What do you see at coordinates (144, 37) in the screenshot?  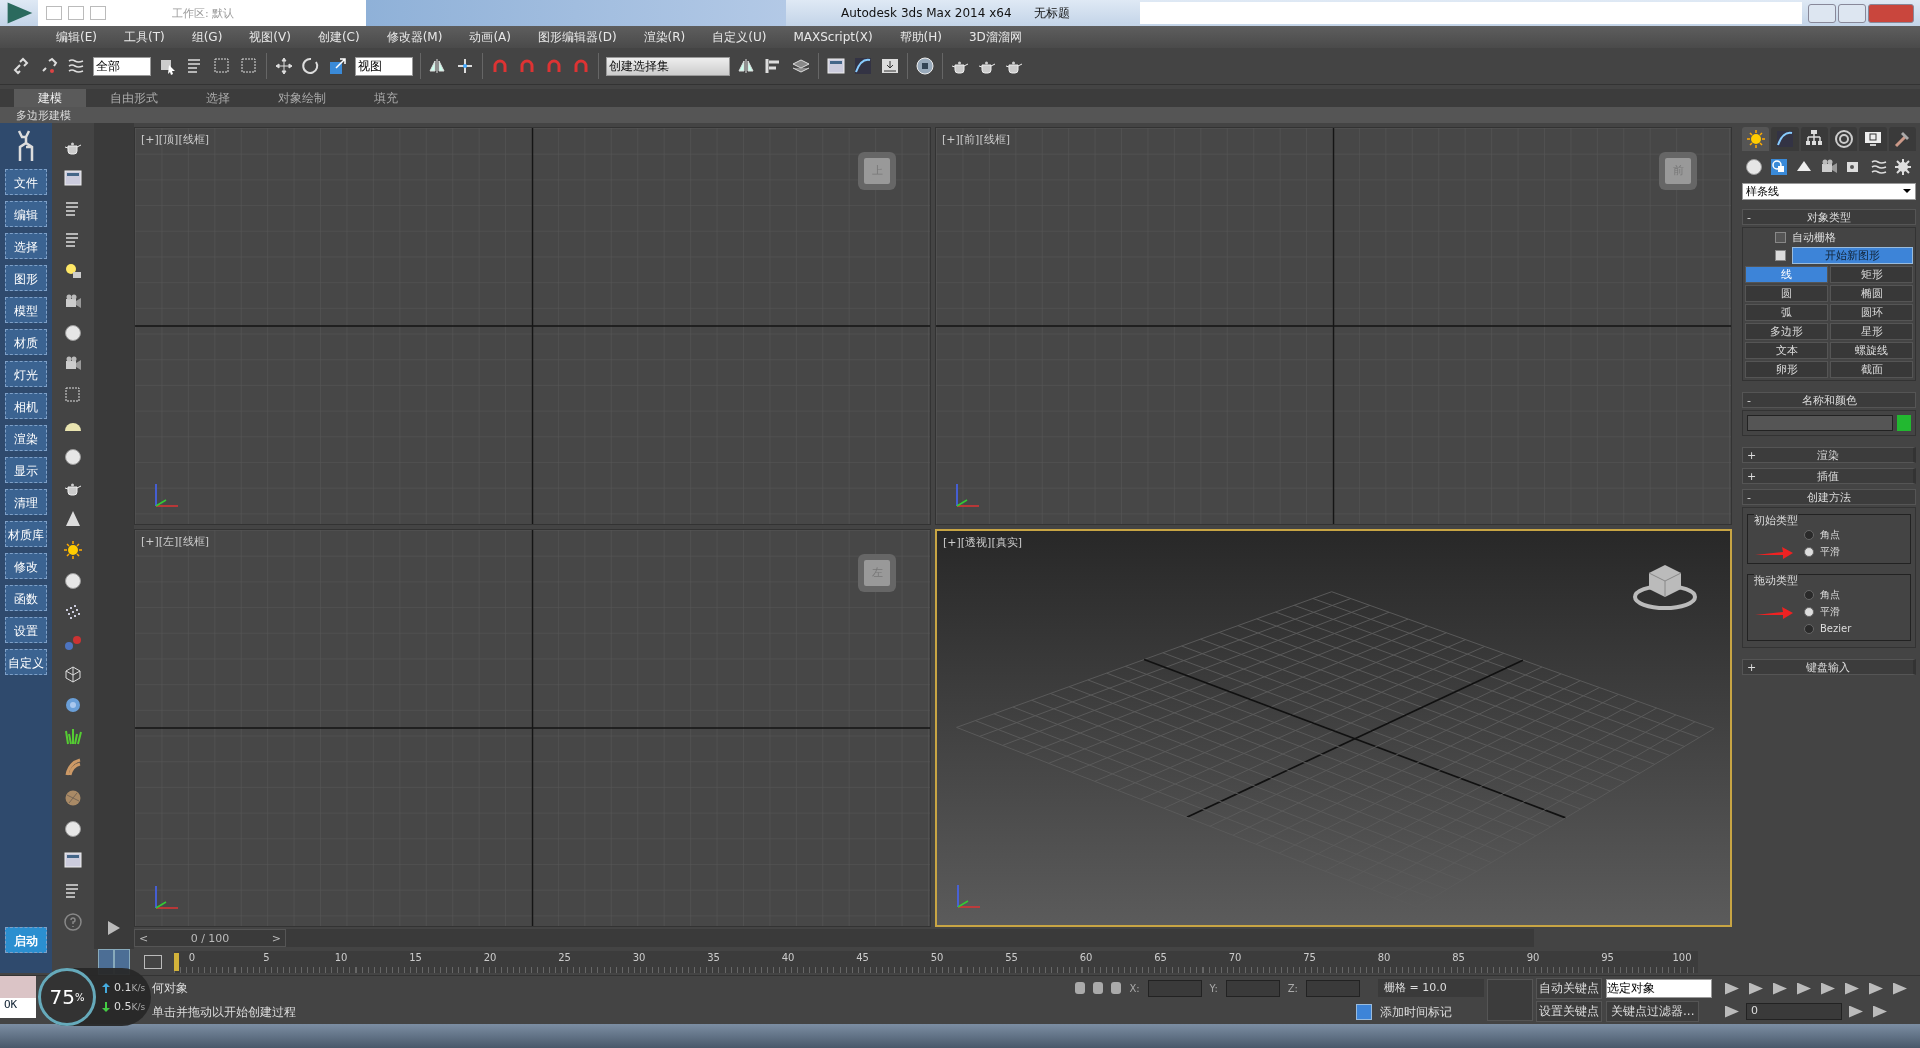 I see `menu-item: 工具(T)` at bounding box center [144, 37].